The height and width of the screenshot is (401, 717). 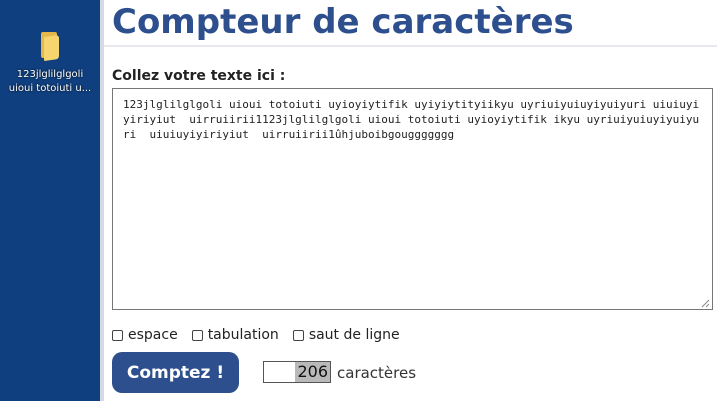 What do you see at coordinates (410, 46) in the screenshot?
I see `title-divider` at bounding box center [410, 46].